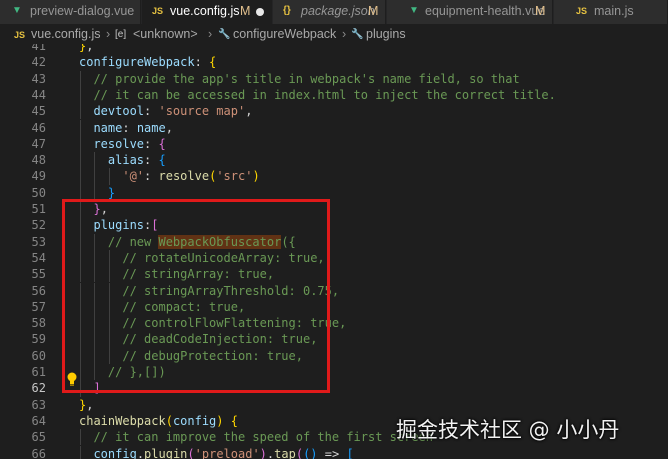 Image resolution: width=668 pixels, height=459 pixels. Describe the element at coordinates (38, 225) in the screenshot. I see `line-number: 52` at that location.